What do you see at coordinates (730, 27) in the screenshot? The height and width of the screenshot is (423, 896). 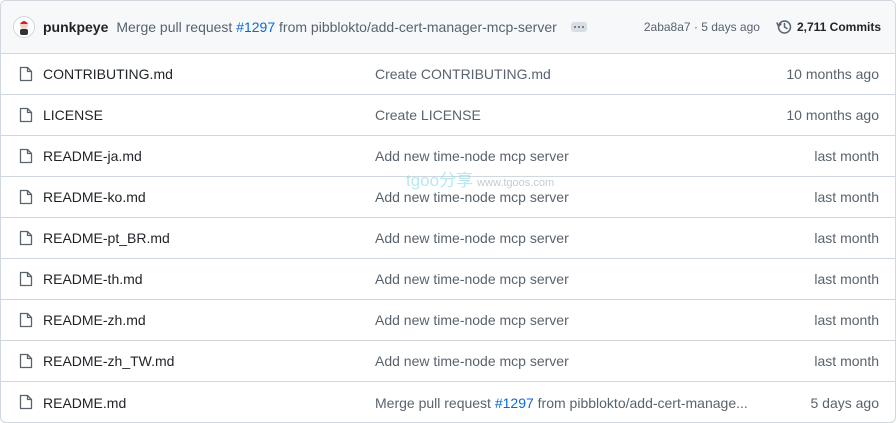 I see `commit-age: 5 days ago` at bounding box center [730, 27].